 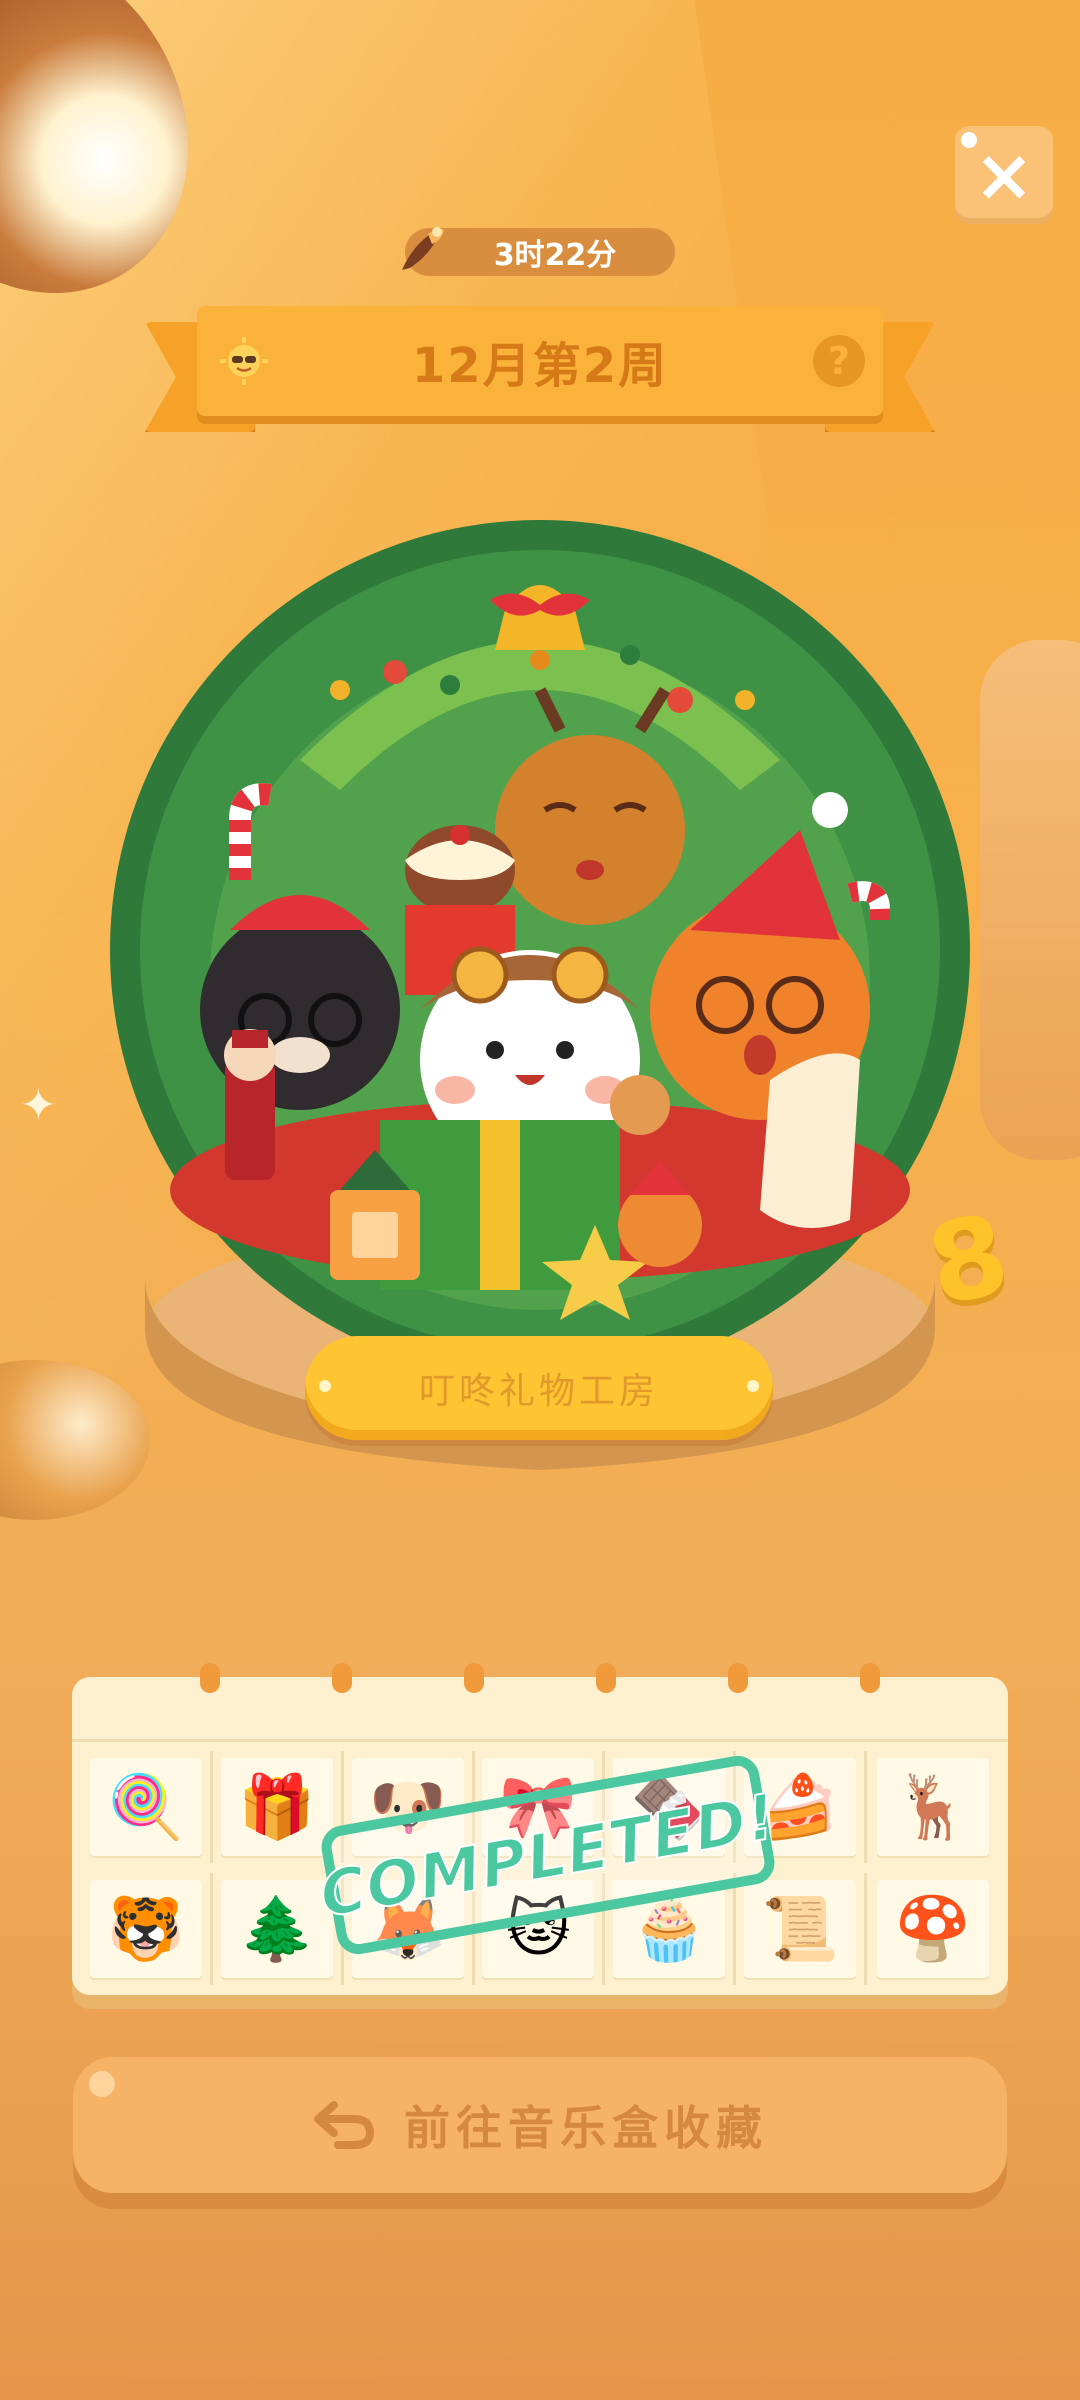 I want to click on sticker-cell: 🍄, so click(x=932, y=1929).